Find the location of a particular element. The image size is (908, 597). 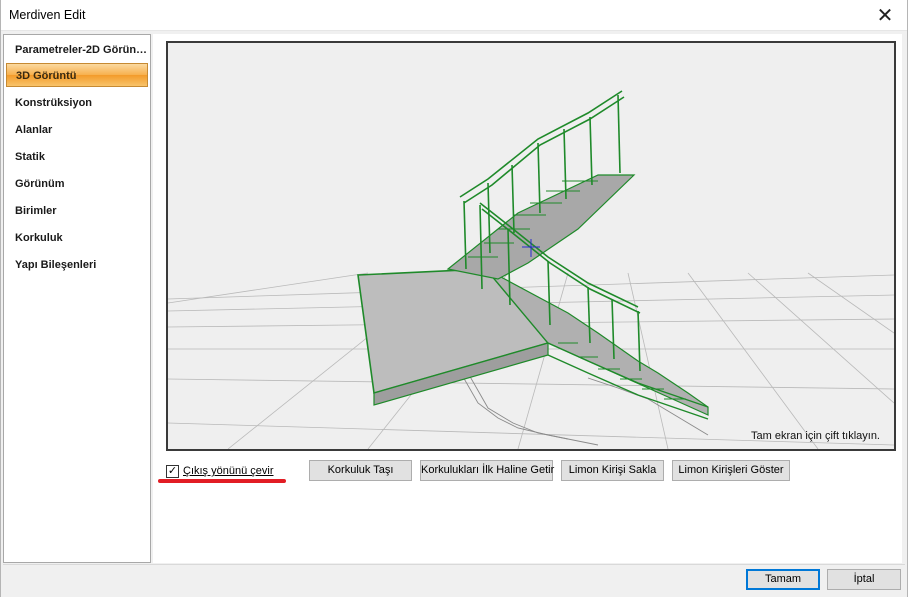

sidebar-item-yapi-bilesenleri: Yapı Bileşenleri is located at coordinates (77, 265).